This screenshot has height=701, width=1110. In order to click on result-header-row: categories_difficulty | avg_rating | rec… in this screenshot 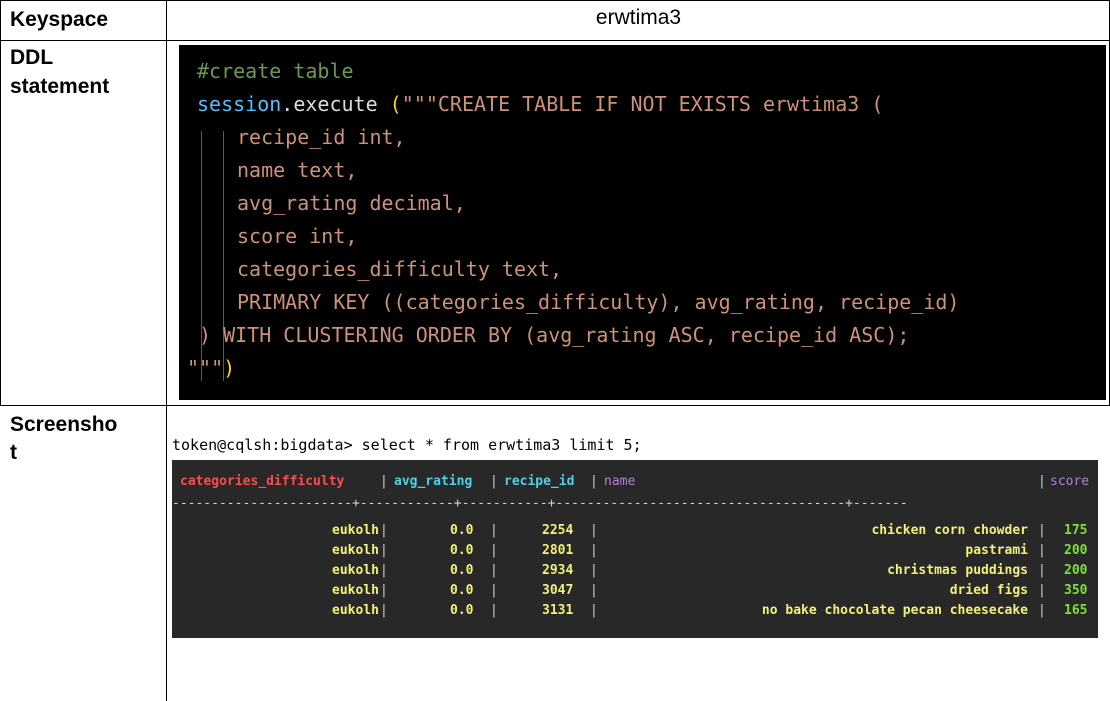, I will do `click(635, 482)`.